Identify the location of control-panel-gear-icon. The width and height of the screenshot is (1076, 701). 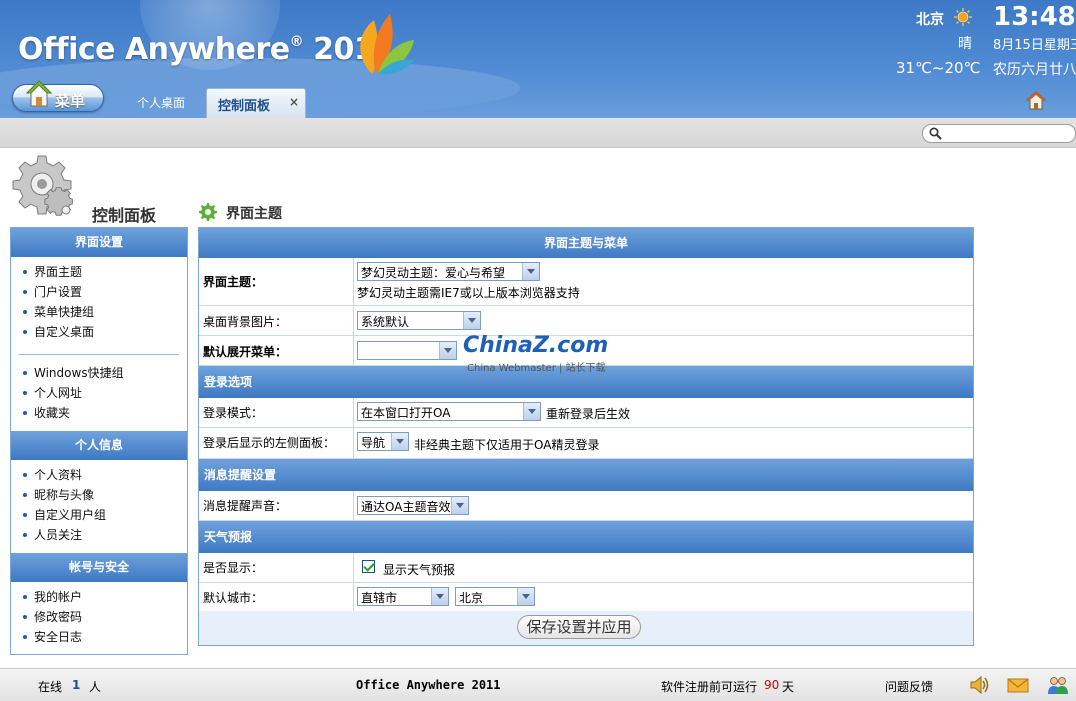
(42, 185).